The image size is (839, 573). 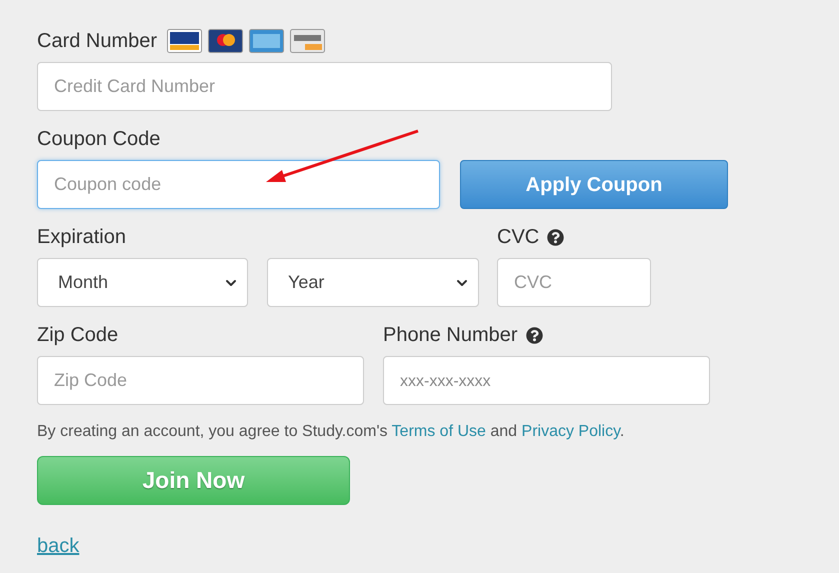 I want to click on select-field: Year, so click(x=373, y=282).